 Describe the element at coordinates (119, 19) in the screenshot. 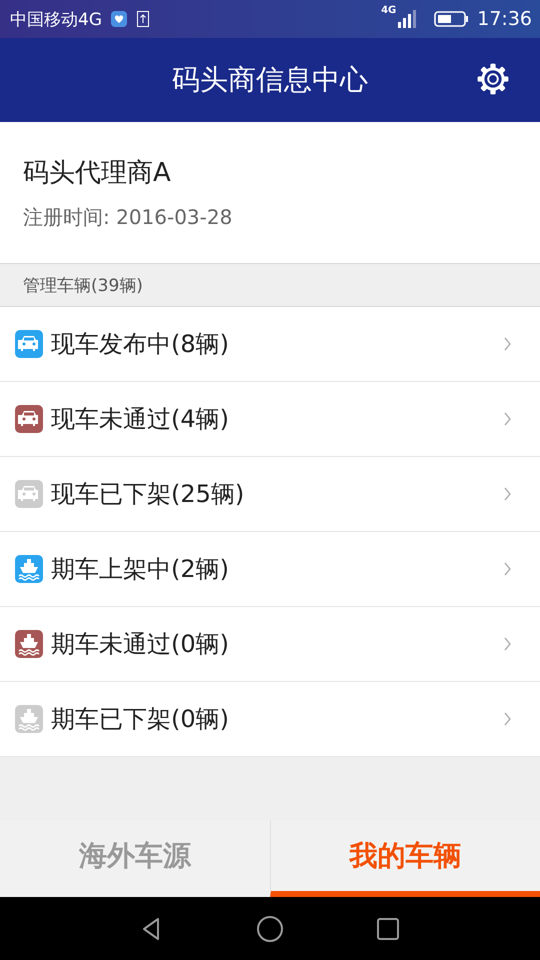

I see `heart-app-icon` at that location.